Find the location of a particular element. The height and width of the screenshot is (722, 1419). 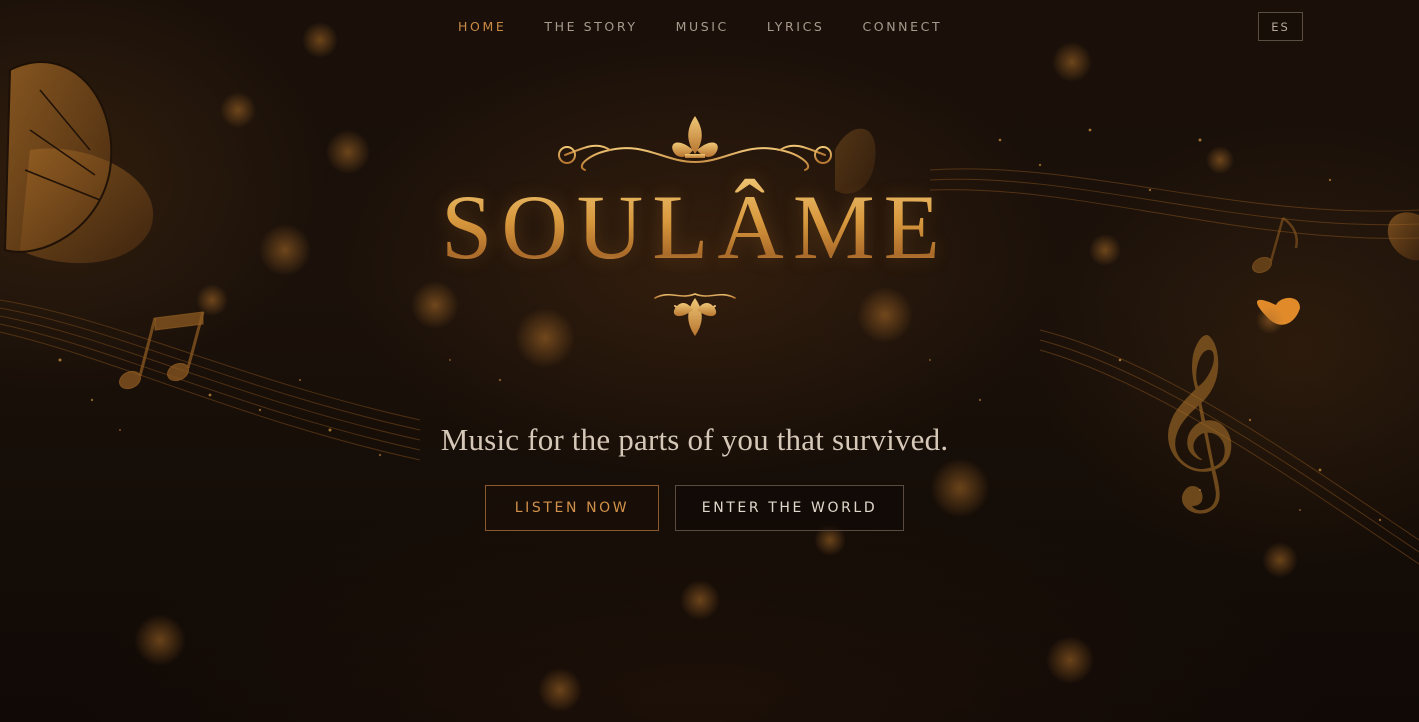

top-navigation: HOME THE STORY MUSIC LYRICS CONNECT ES is located at coordinates (709, 27).